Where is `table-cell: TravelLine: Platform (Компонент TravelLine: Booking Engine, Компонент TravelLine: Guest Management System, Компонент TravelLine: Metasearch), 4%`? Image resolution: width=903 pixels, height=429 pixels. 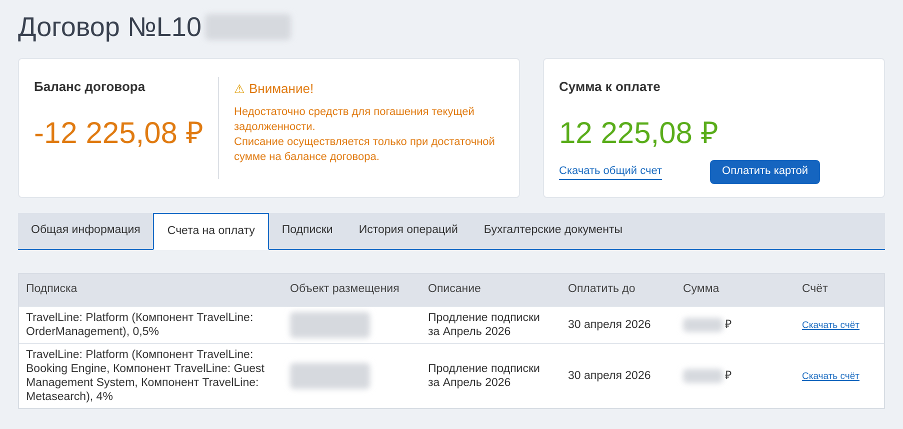 table-cell: TravelLine: Platform (Компонент TravelLine: Booking Engine, Компонент TravelLine: Guest Management System, Компонент TravelLine: Metasearch), 4% is located at coordinates (145, 376).